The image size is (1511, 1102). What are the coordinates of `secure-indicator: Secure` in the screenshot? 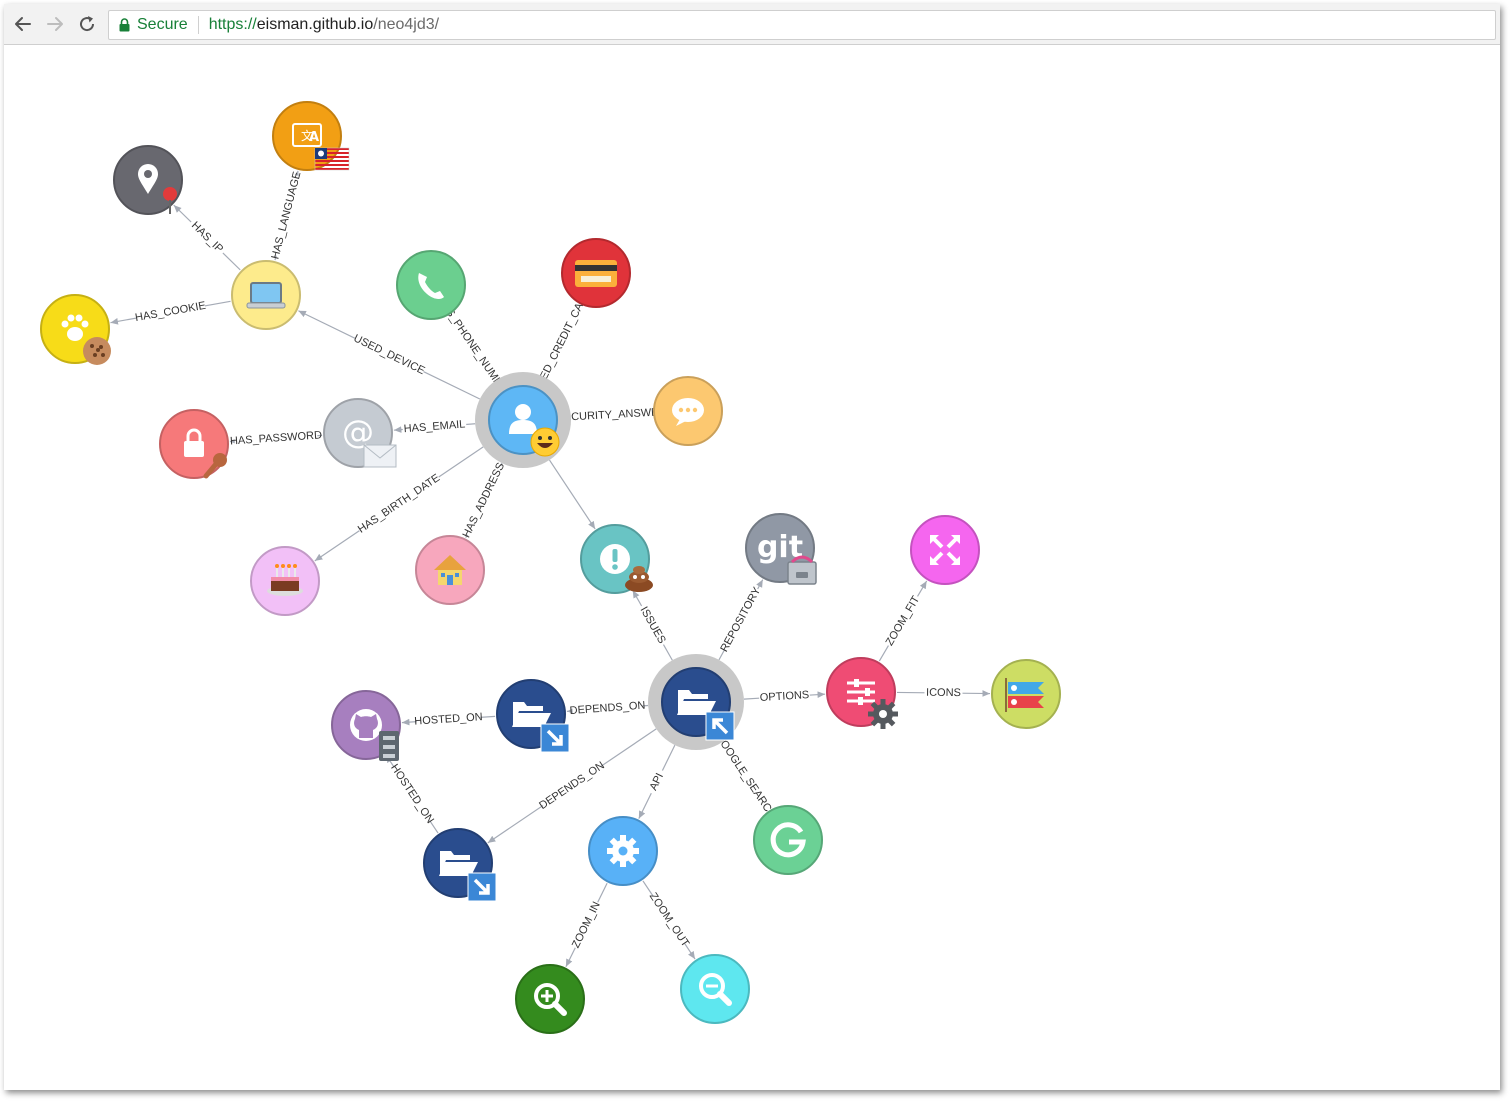 It's located at (154, 25).